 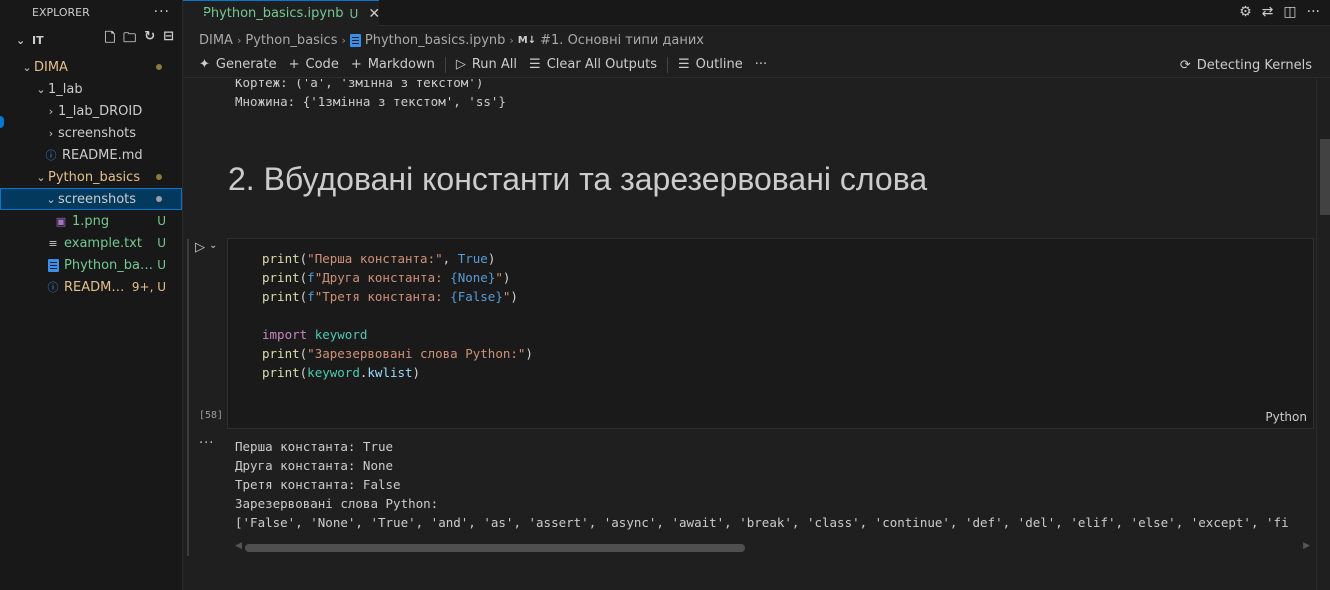 I want to click on refresh-icon: ↻, so click(x=149, y=40).